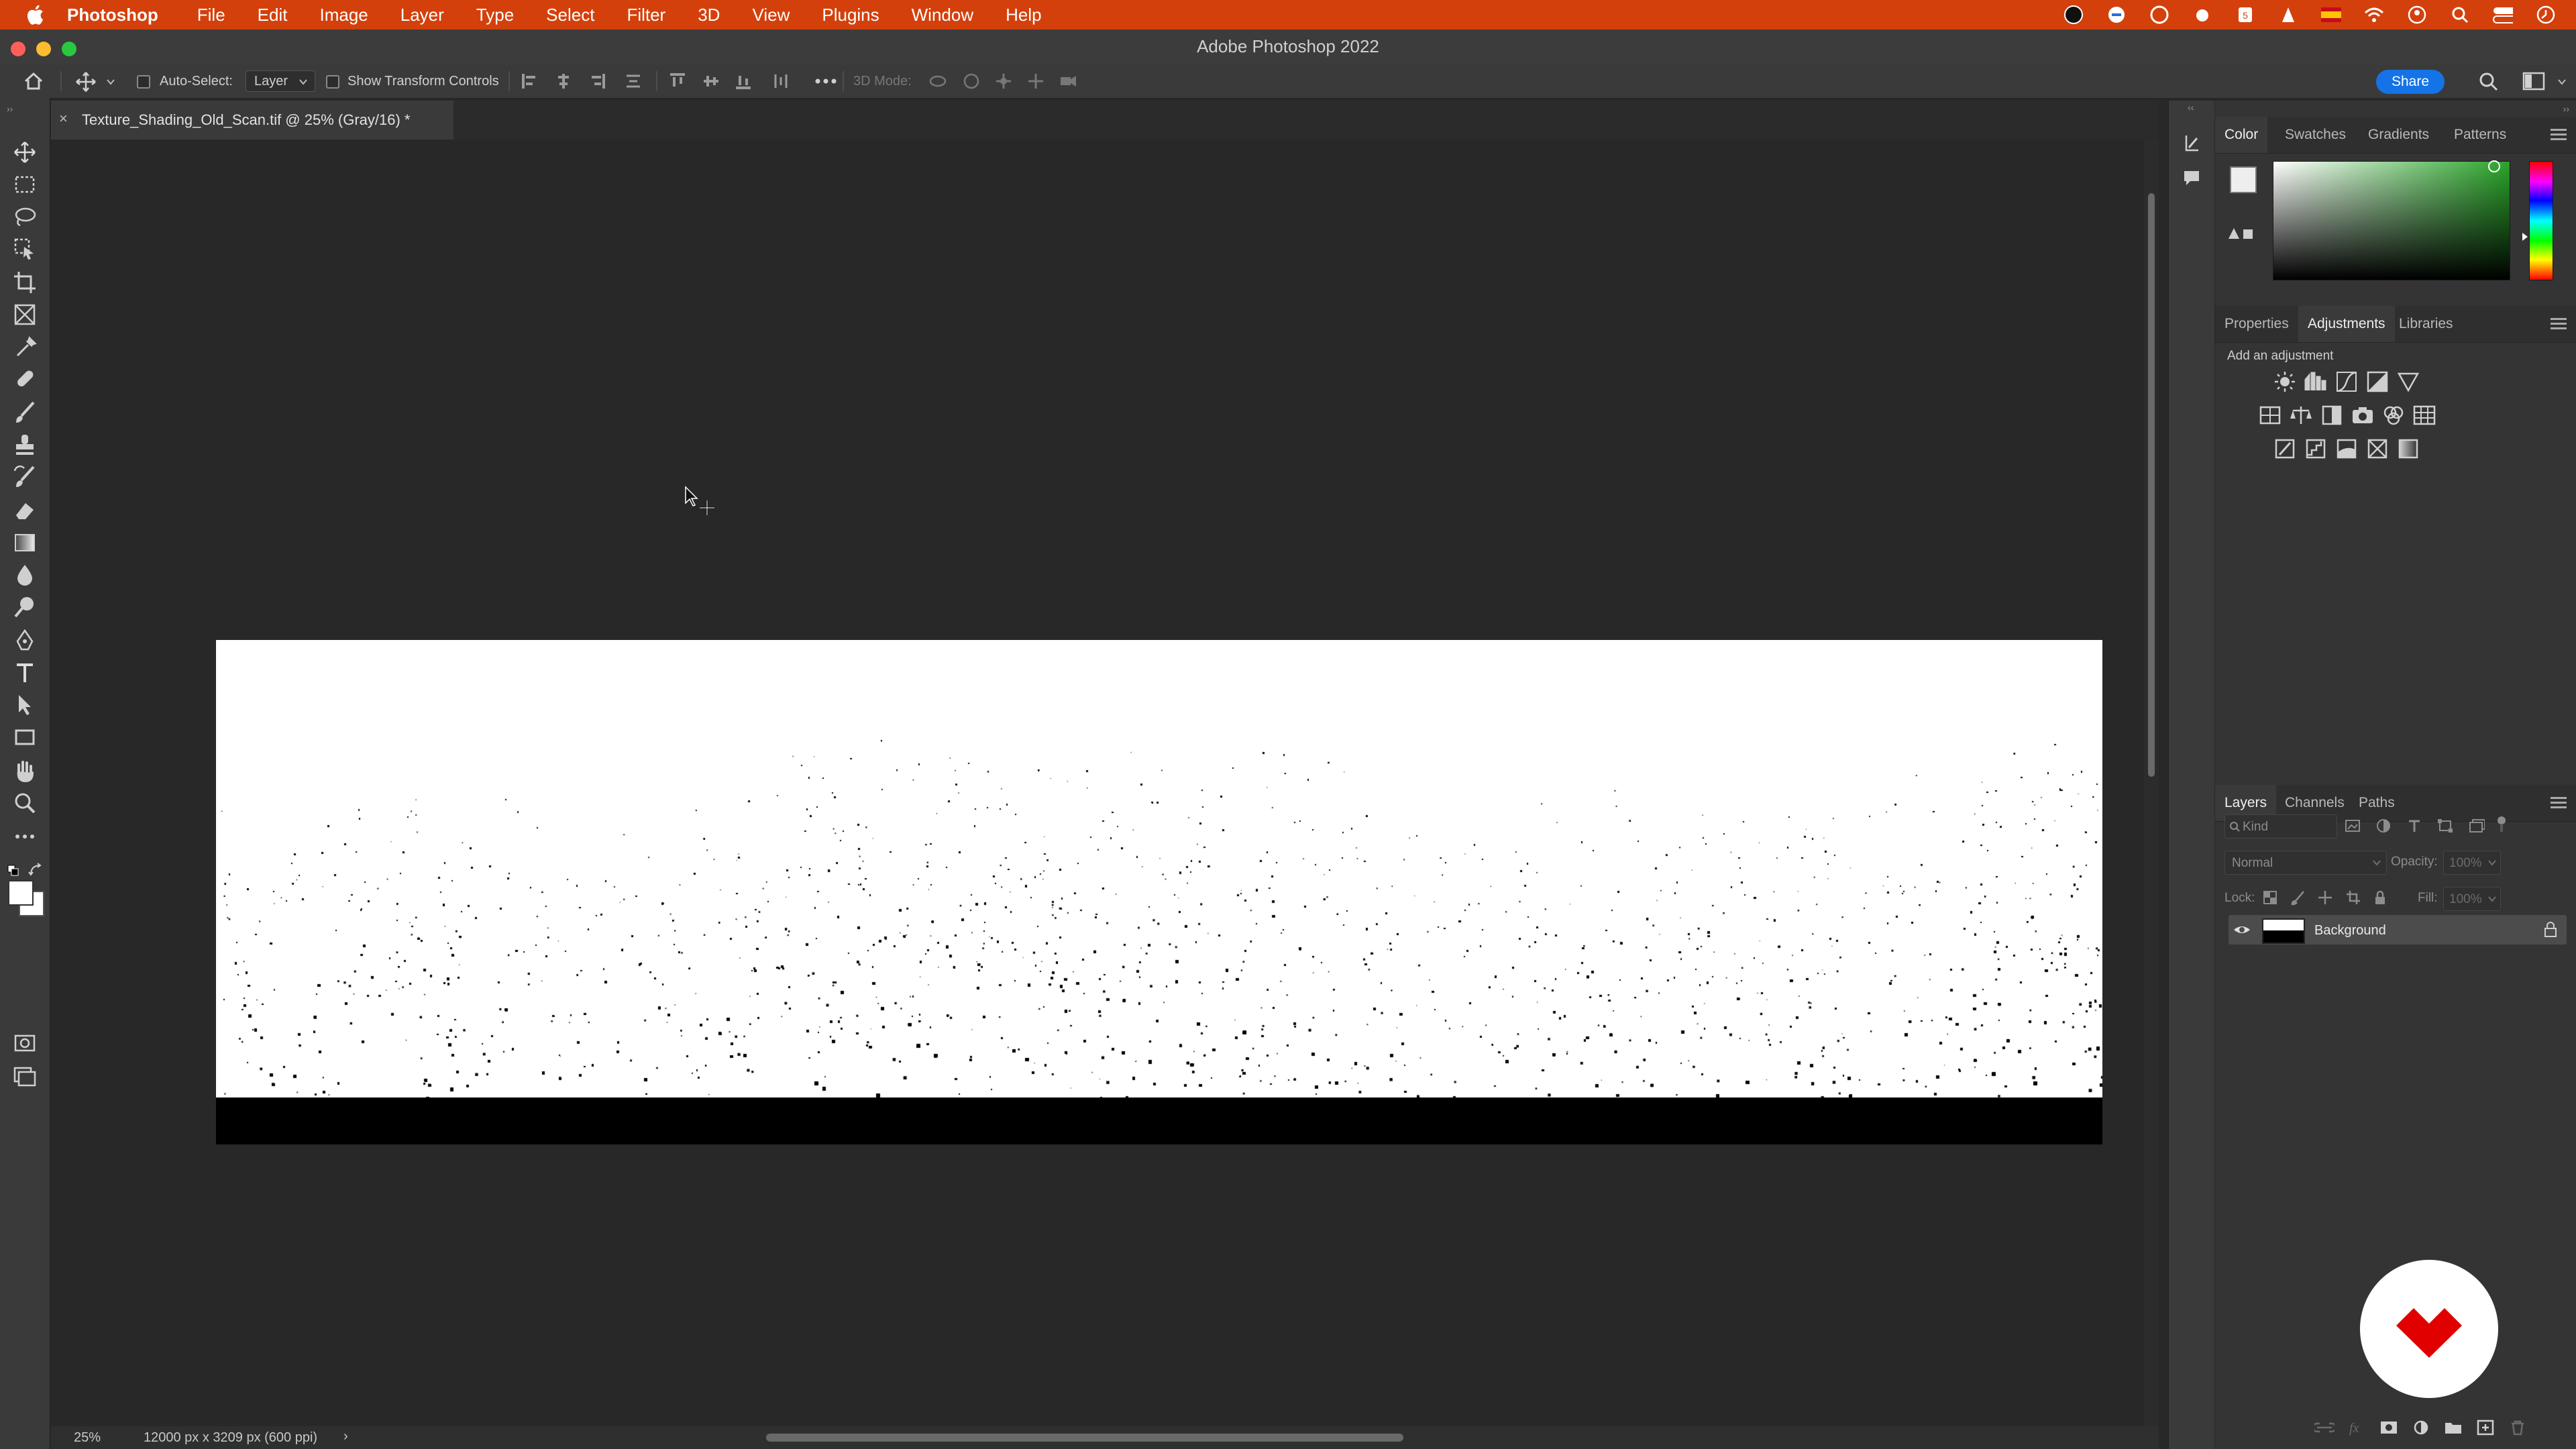 The height and width of the screenshot is (1449, 2576). I want to click on zoom-level: 25%, so click(87, 1438).